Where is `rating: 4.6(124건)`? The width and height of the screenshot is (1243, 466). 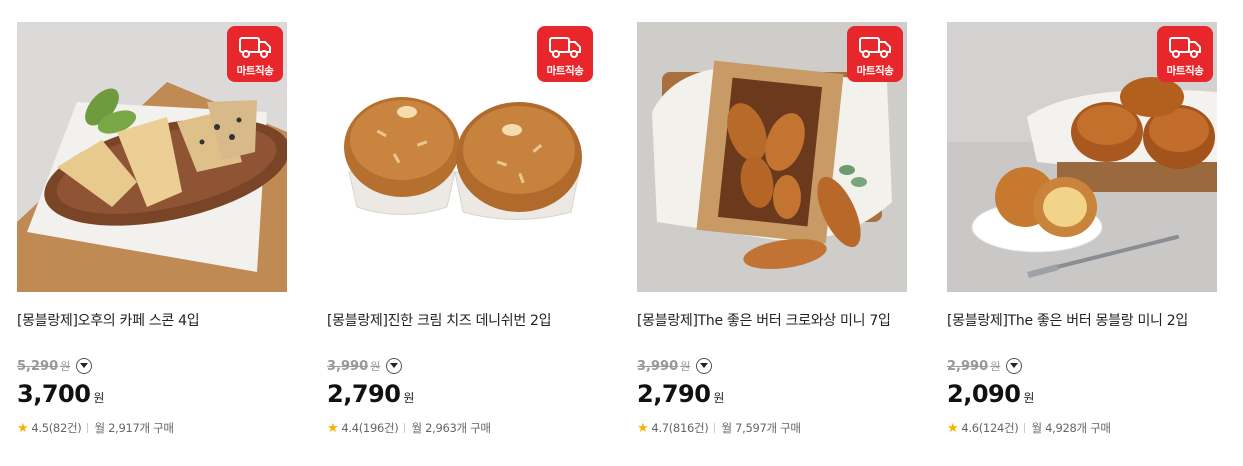
rating: 4.6(124건) is located at coordinates (990, 428).